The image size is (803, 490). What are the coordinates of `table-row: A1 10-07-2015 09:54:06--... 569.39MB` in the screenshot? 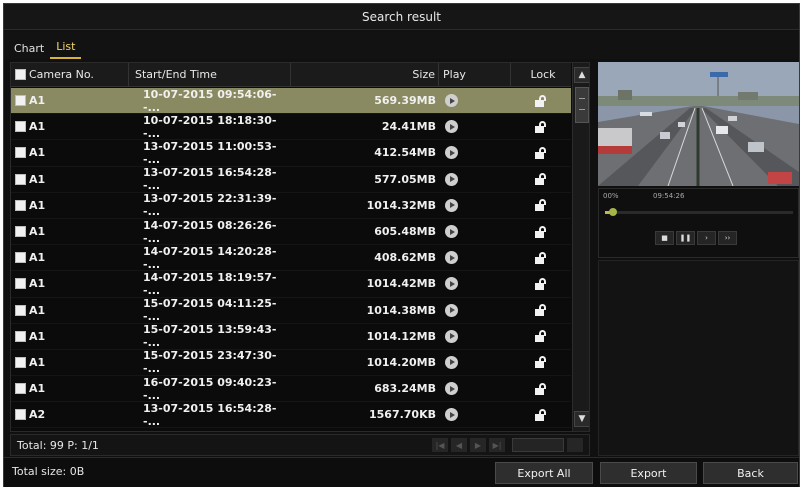 It's located at (291, 101).